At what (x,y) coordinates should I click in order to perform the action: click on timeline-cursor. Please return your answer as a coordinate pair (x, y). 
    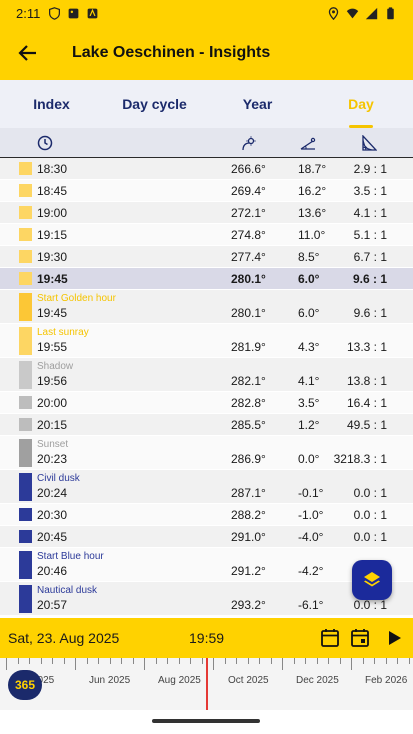
    Looking at the image, I should click on (207, 684).